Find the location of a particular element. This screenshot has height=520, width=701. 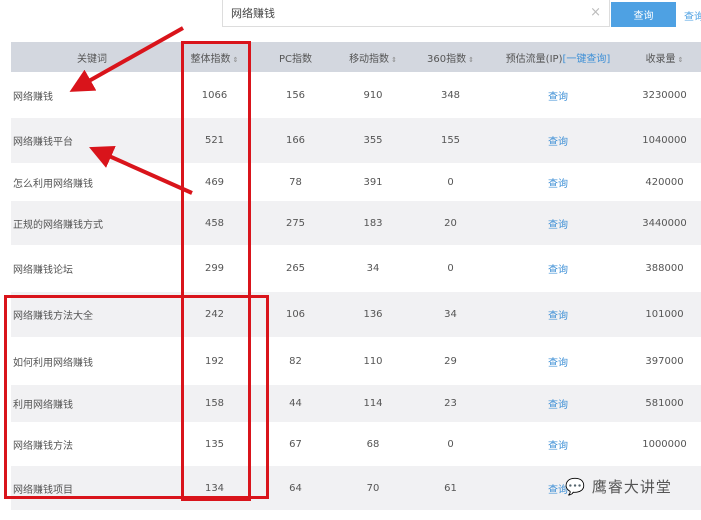

watermark: 💬 鹰睿大讲堂 is located at coordinates (618, 486).